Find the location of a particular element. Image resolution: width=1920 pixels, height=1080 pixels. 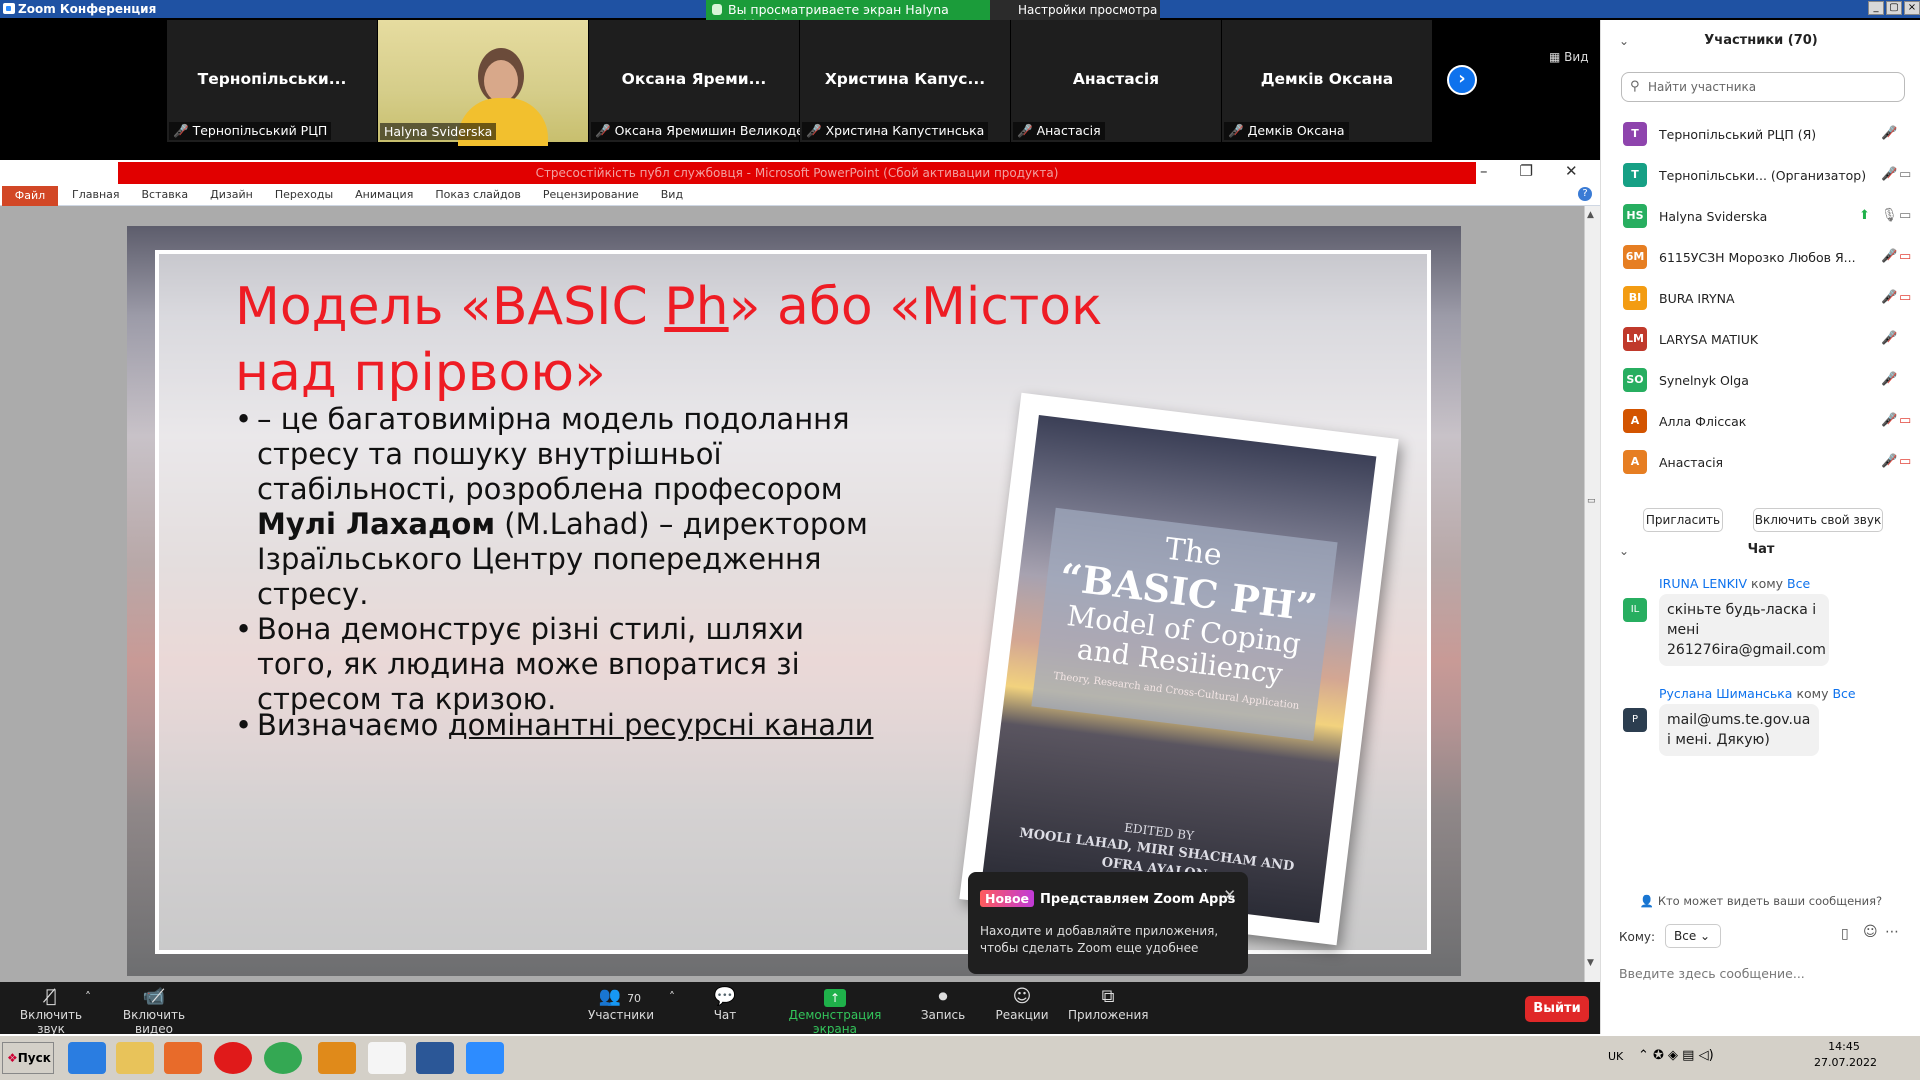

participant-search-input: ⚲ Найти участника is located at coordinates (1763, 87).